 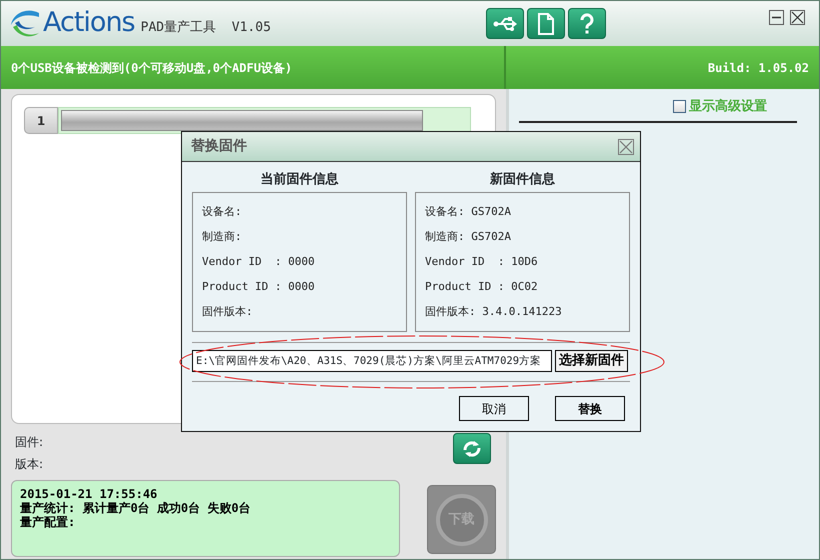 I want to click on version-label: 版本:, so click(x=29, y=464).